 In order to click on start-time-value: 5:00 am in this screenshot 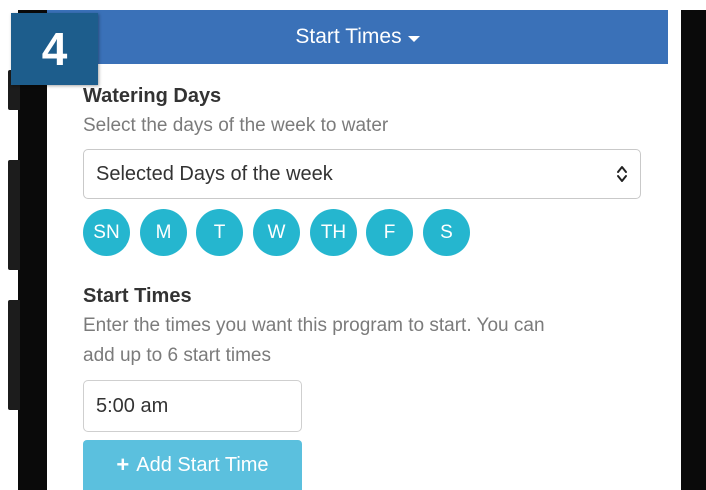, I will do `click(132, 405)`.